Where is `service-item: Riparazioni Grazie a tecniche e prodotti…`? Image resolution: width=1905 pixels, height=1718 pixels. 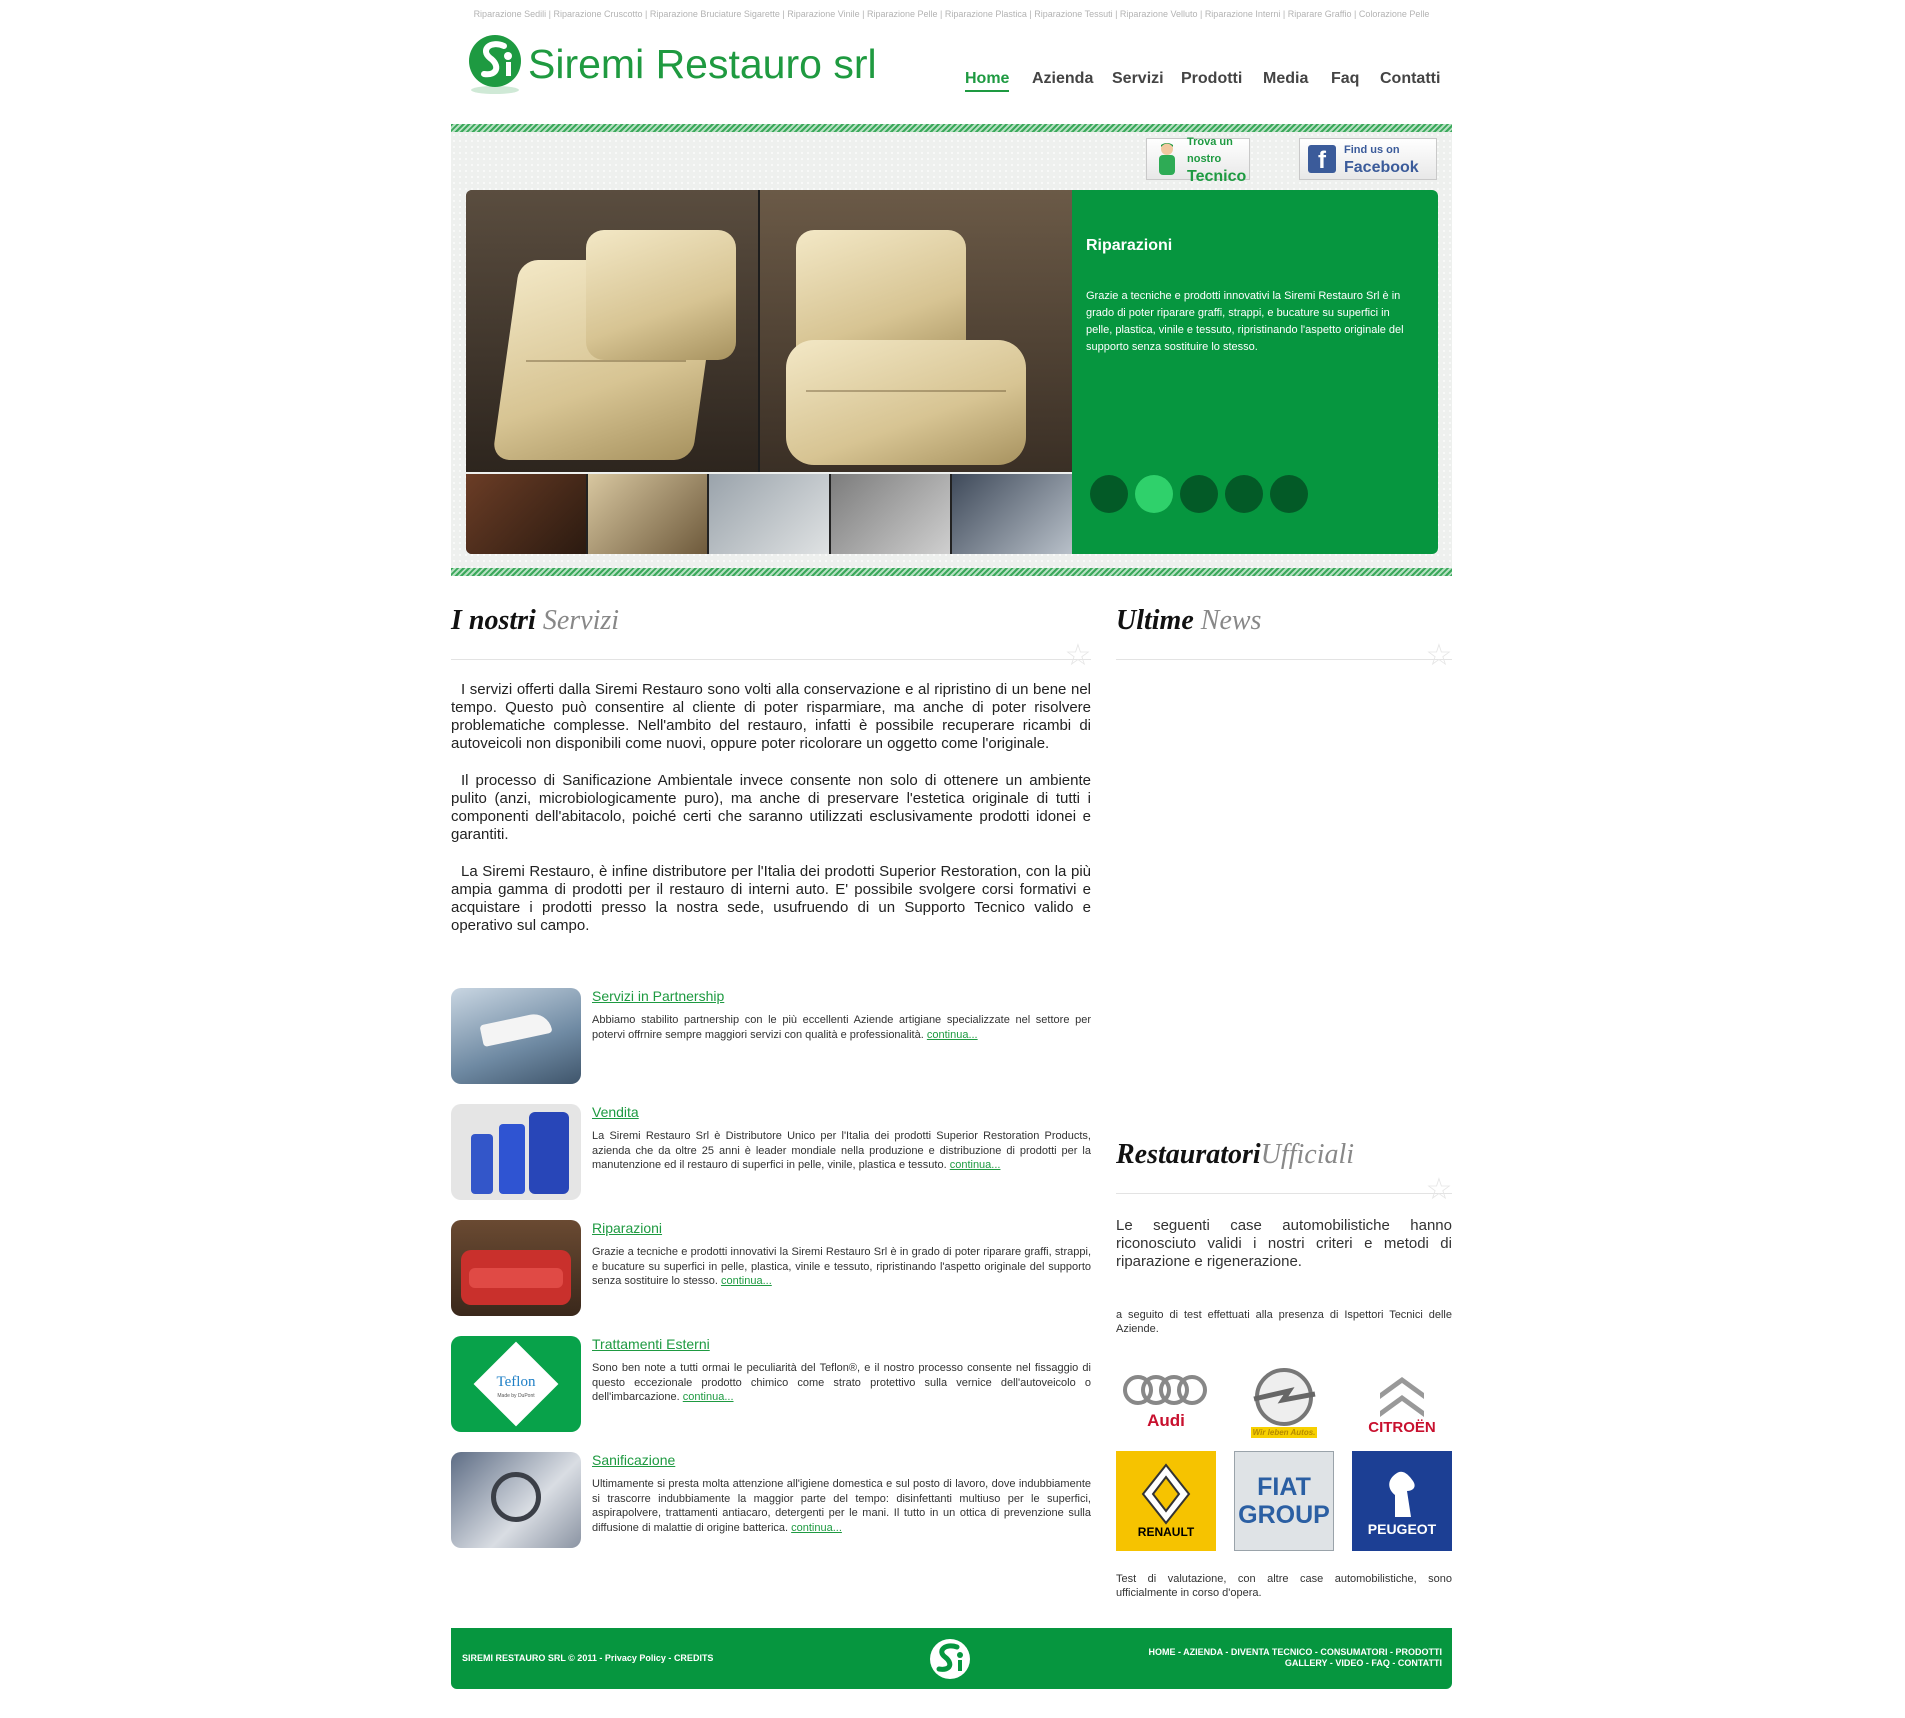
service-item: Riparazioni Grazie a tecniche e prodotti… is located at coordinates (771, 1268).